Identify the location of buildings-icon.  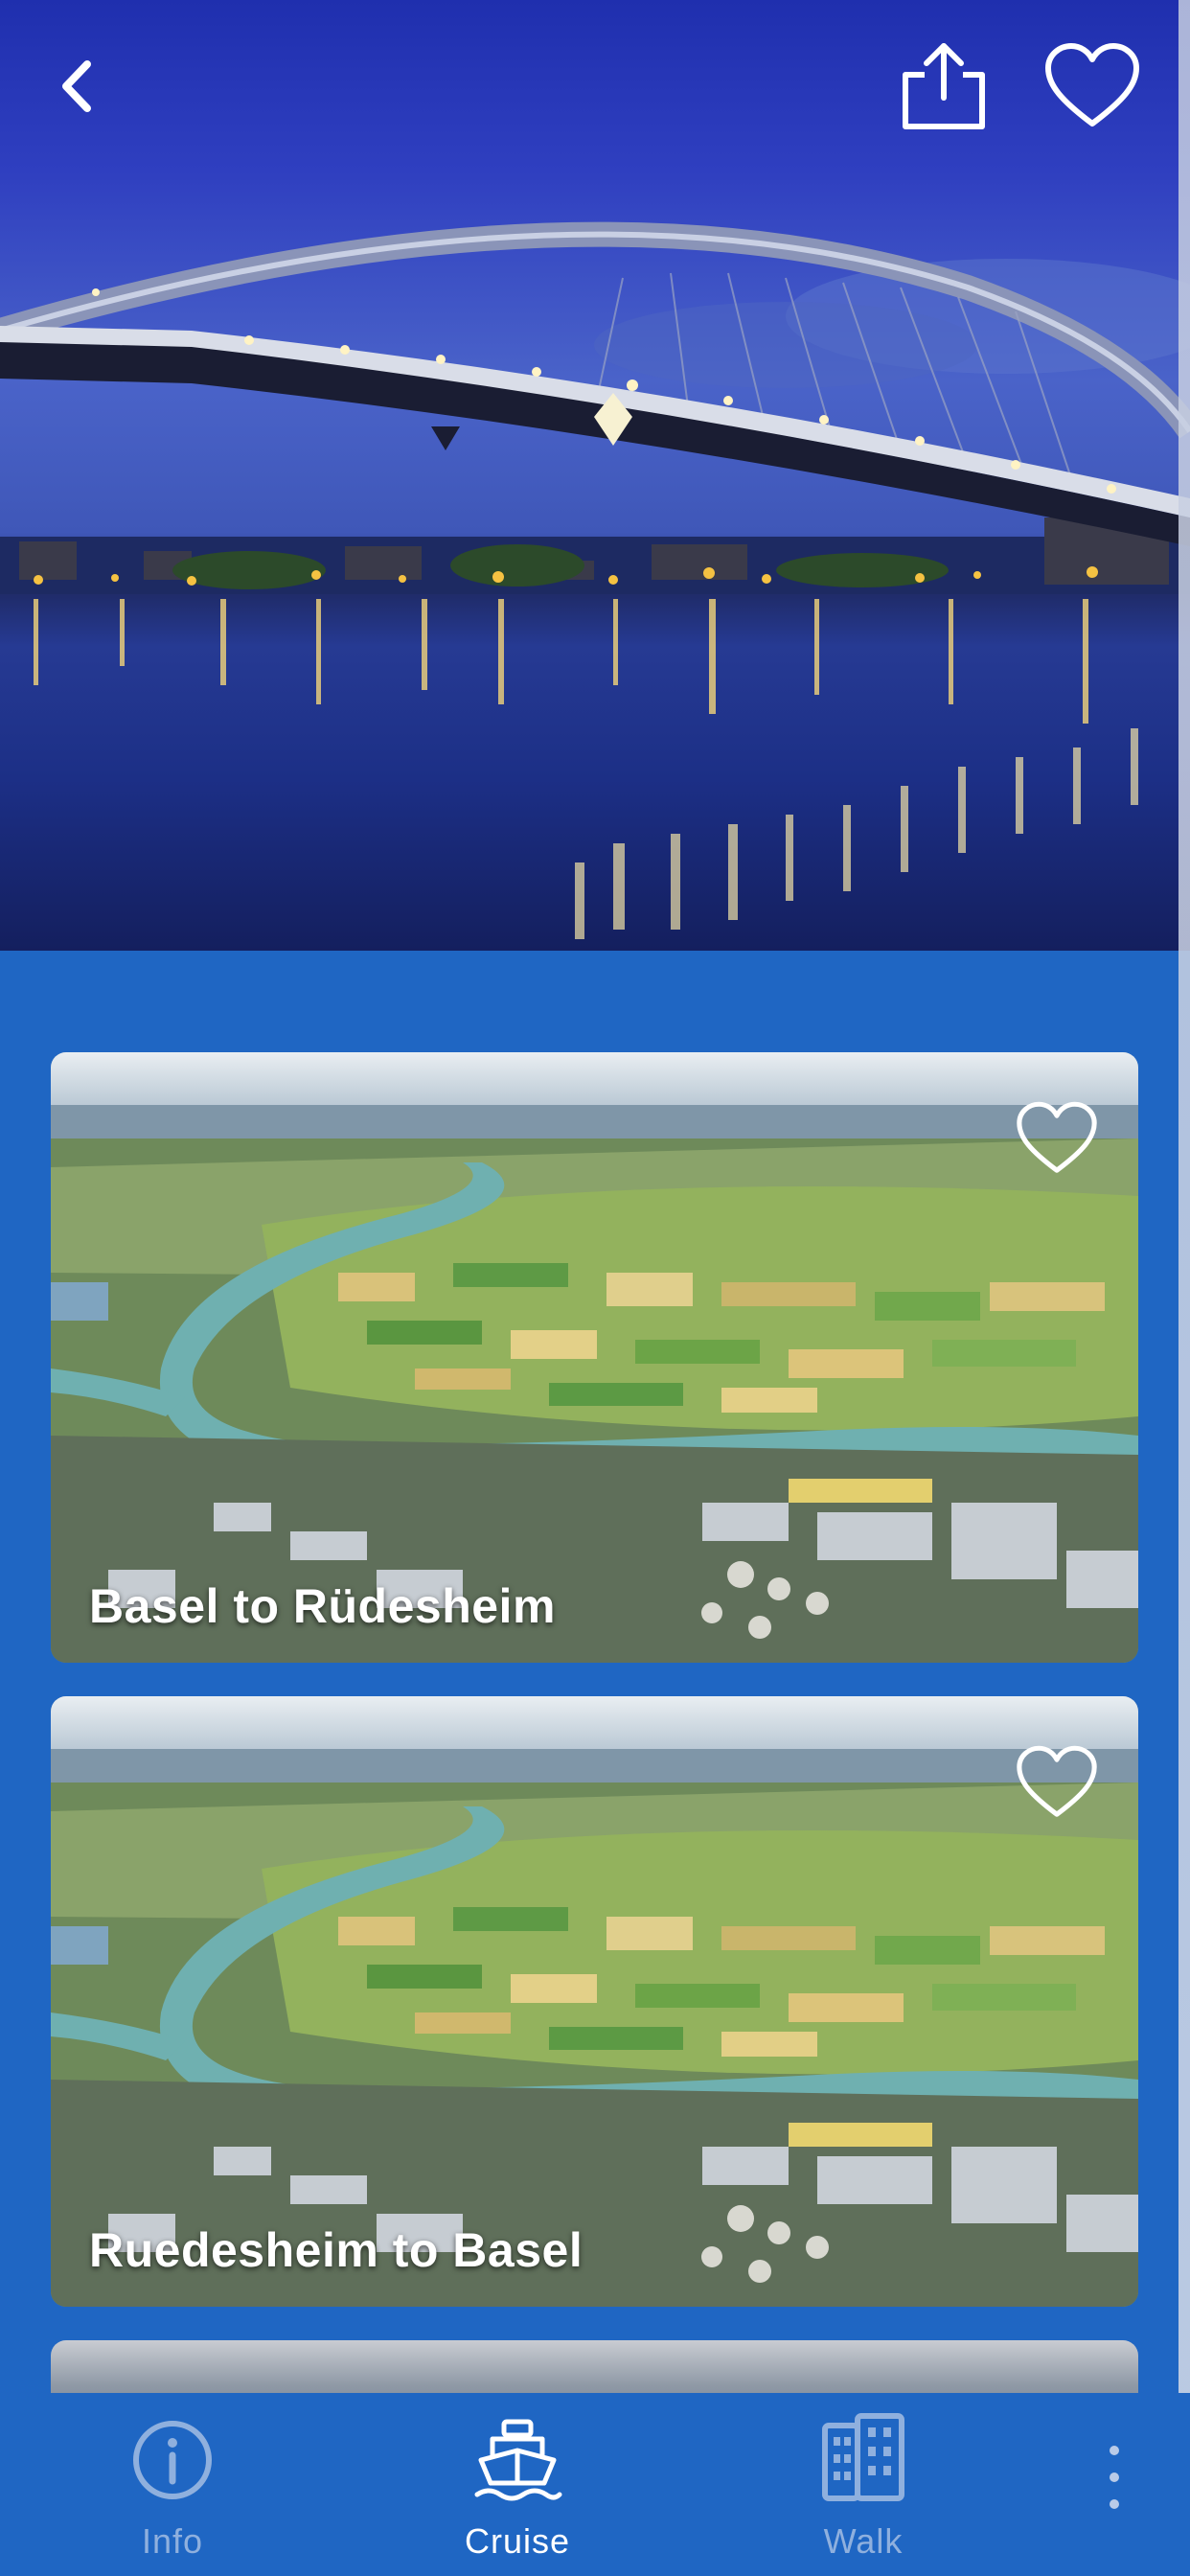
(863, 2457).